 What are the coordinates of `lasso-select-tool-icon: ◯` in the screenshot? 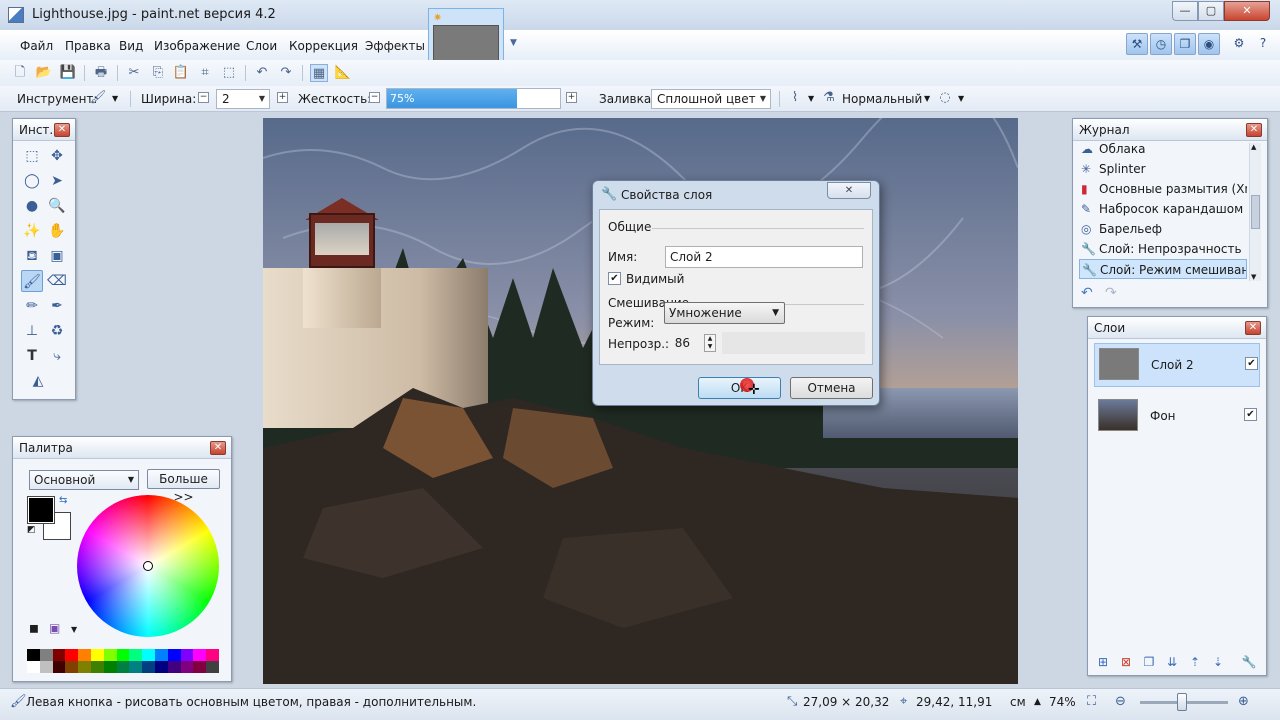 It's located at (32, 181).